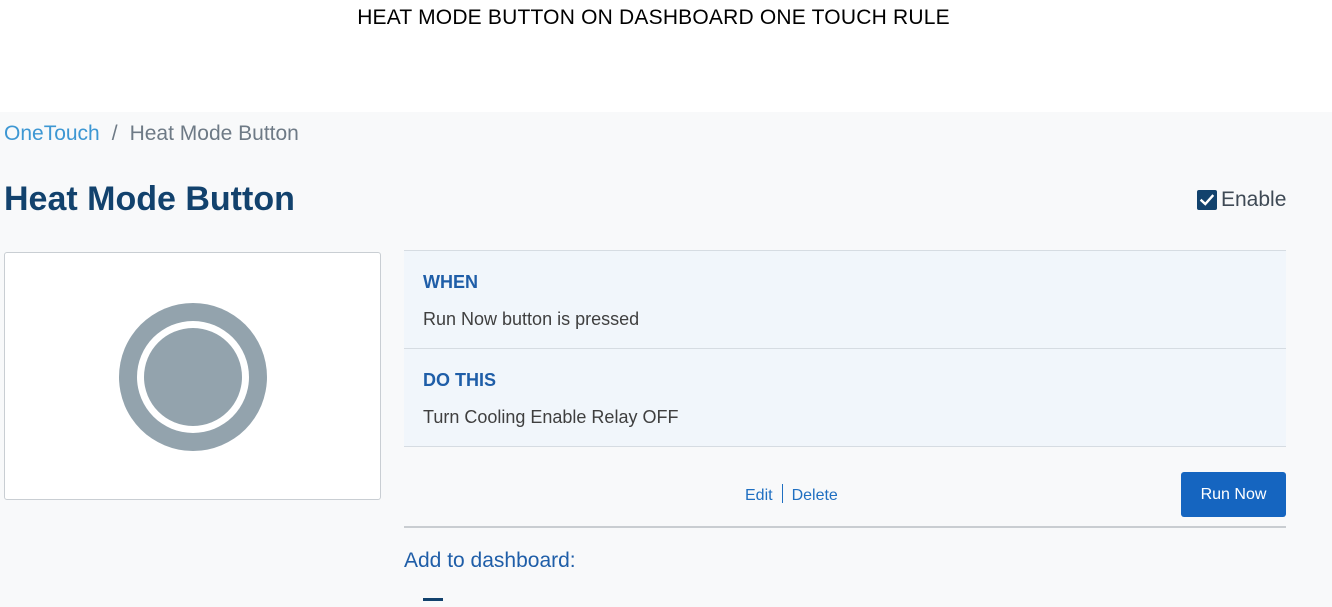  I want to click on dashboard-checkbox, so click(433, 602).